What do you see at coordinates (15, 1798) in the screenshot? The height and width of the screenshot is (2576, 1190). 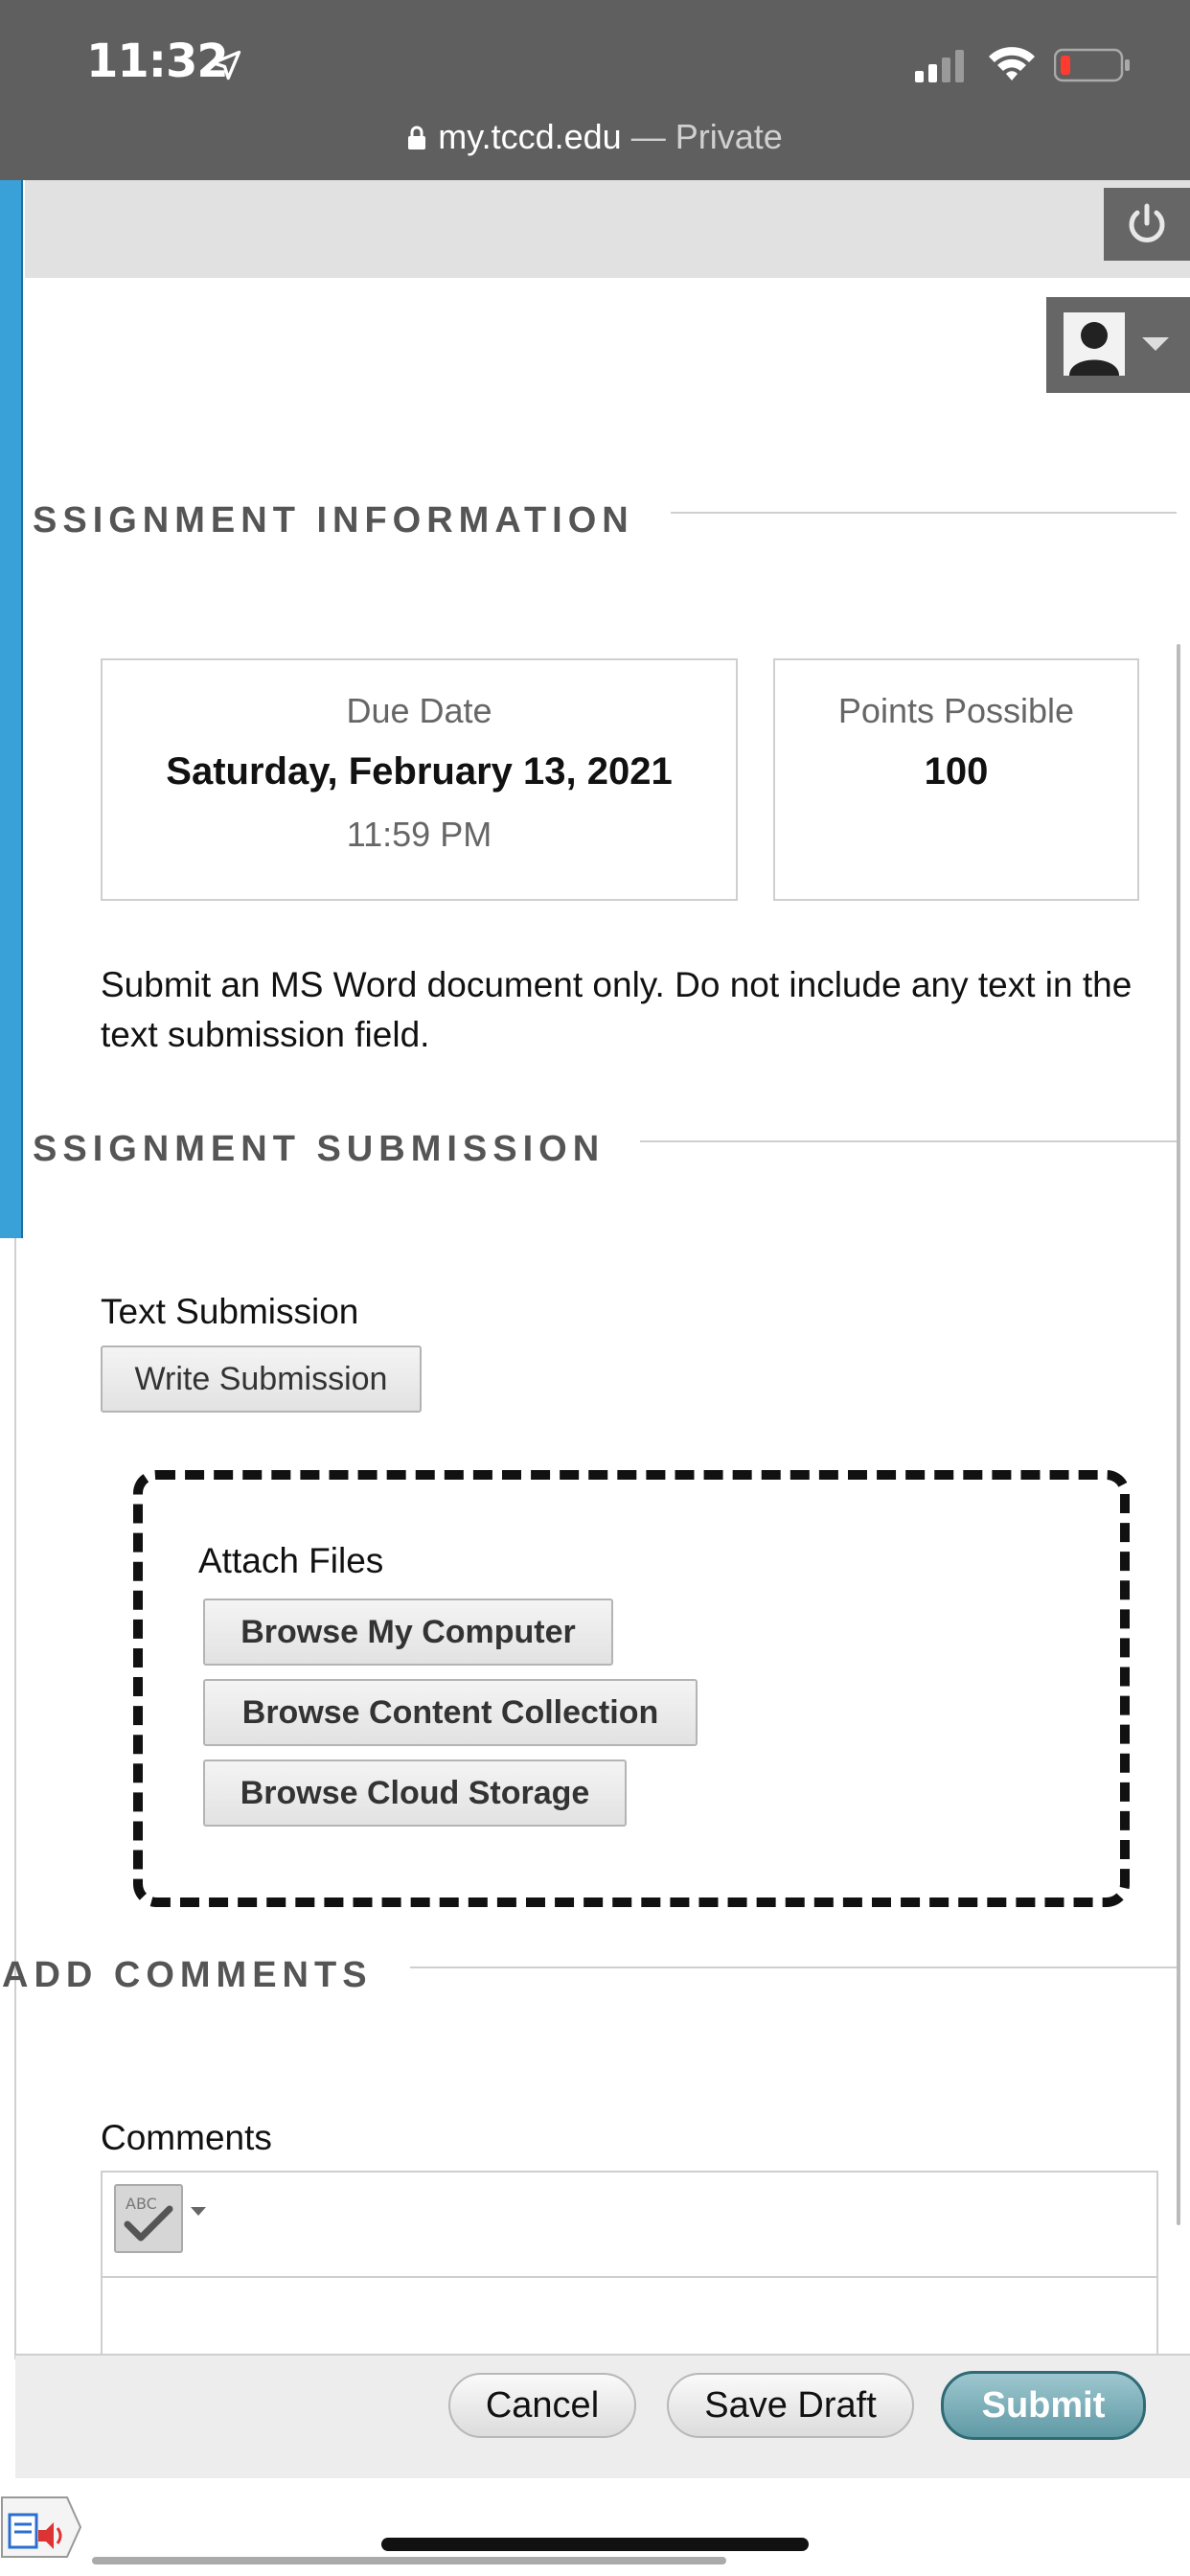 I see `left-border-line` at bounding box center [15, 1798].